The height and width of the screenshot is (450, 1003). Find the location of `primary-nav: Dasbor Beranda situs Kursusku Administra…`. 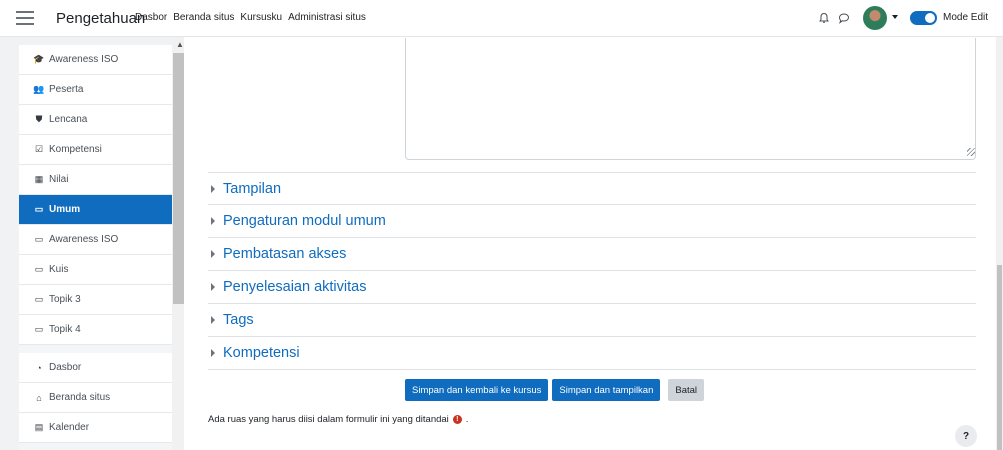

primary-nav: Dasbor Beranda situs Kursusku Administra… is located at coordinates (250, 17).